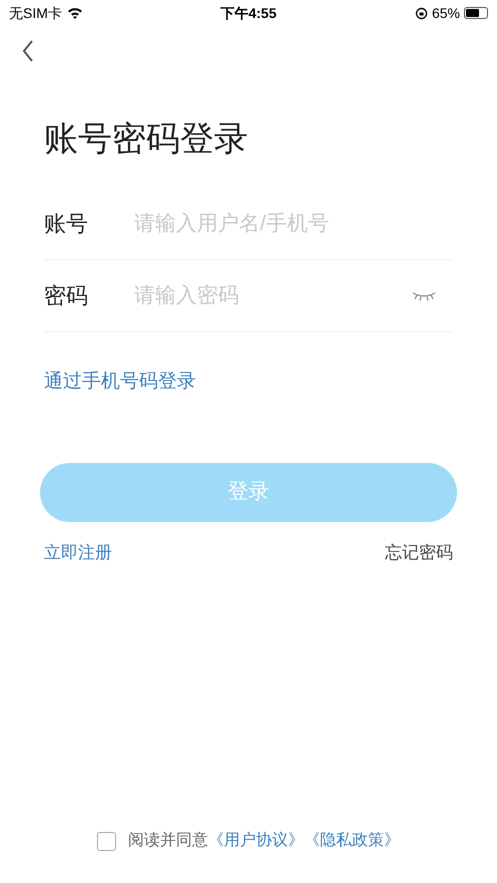 This screenshot has height=883, width=497. I want to click on closed-eye-icon, so click(424, 296).